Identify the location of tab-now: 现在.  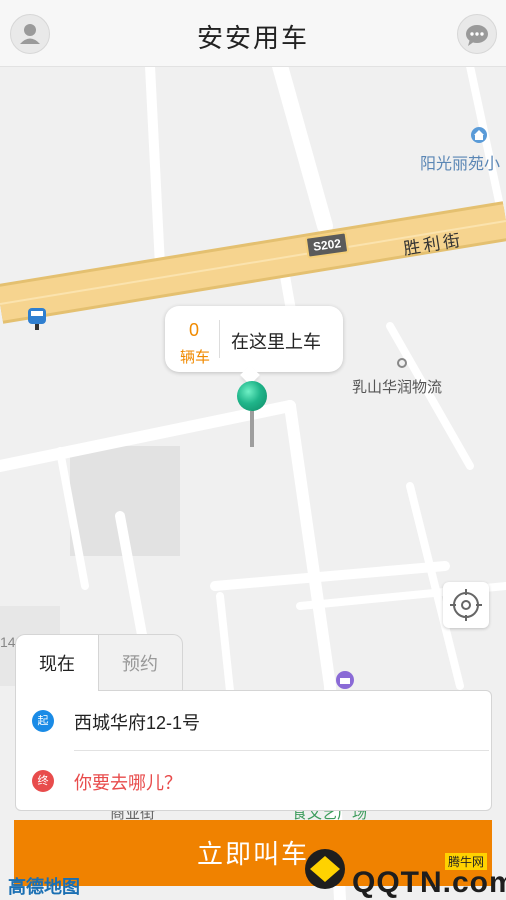
(57, 662).